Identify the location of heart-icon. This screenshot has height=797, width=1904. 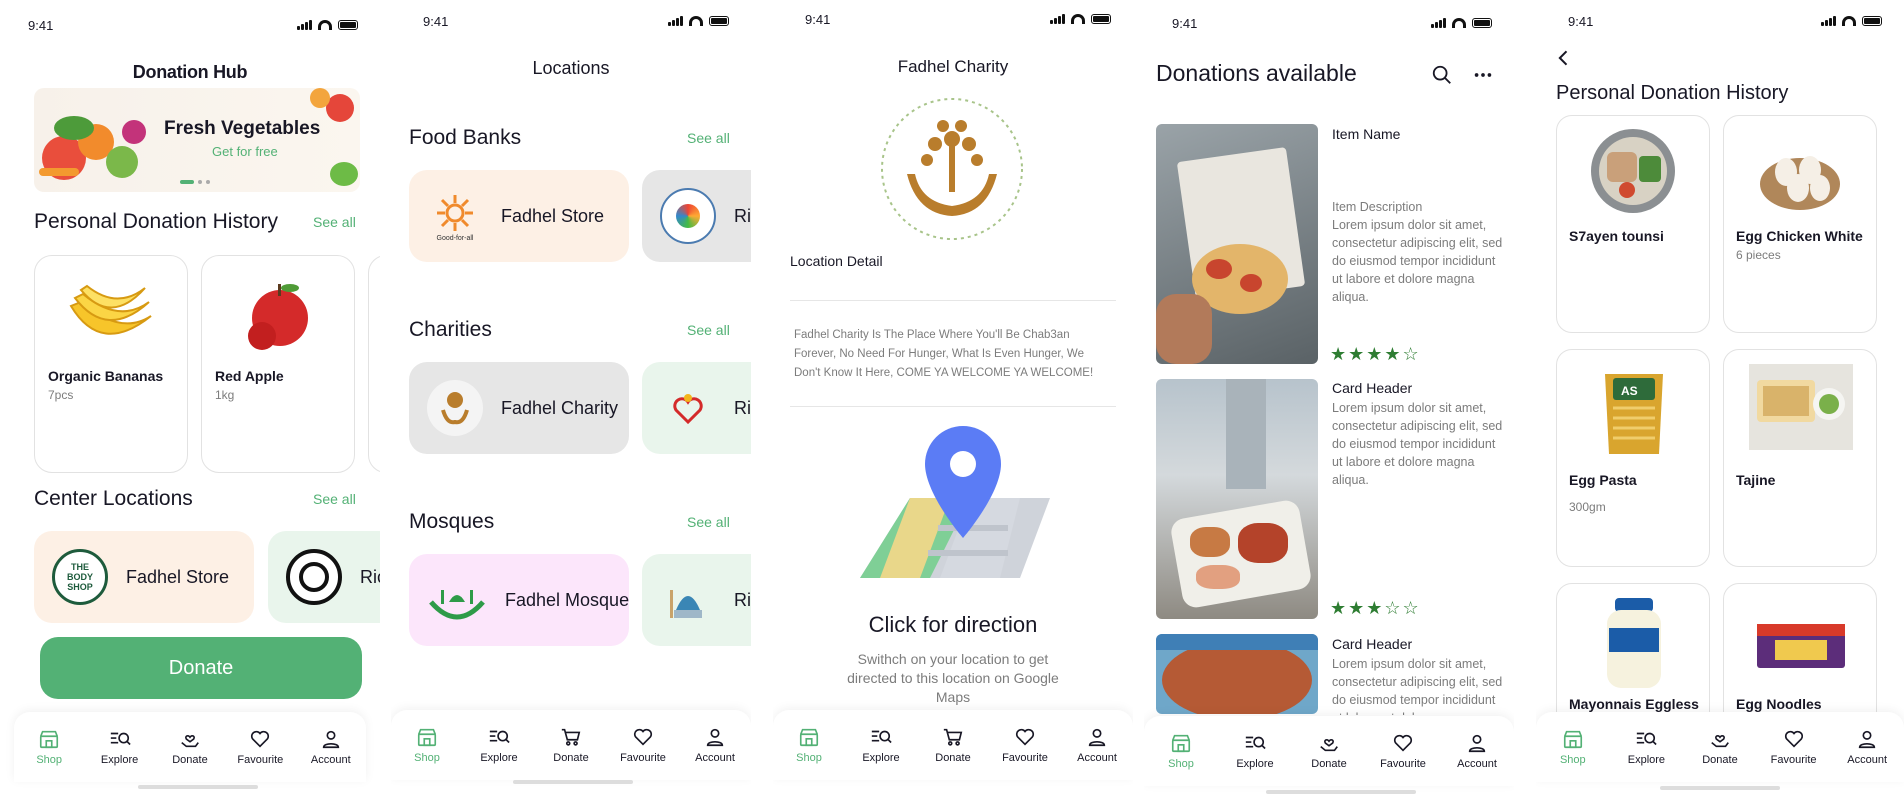
(1025, 737).